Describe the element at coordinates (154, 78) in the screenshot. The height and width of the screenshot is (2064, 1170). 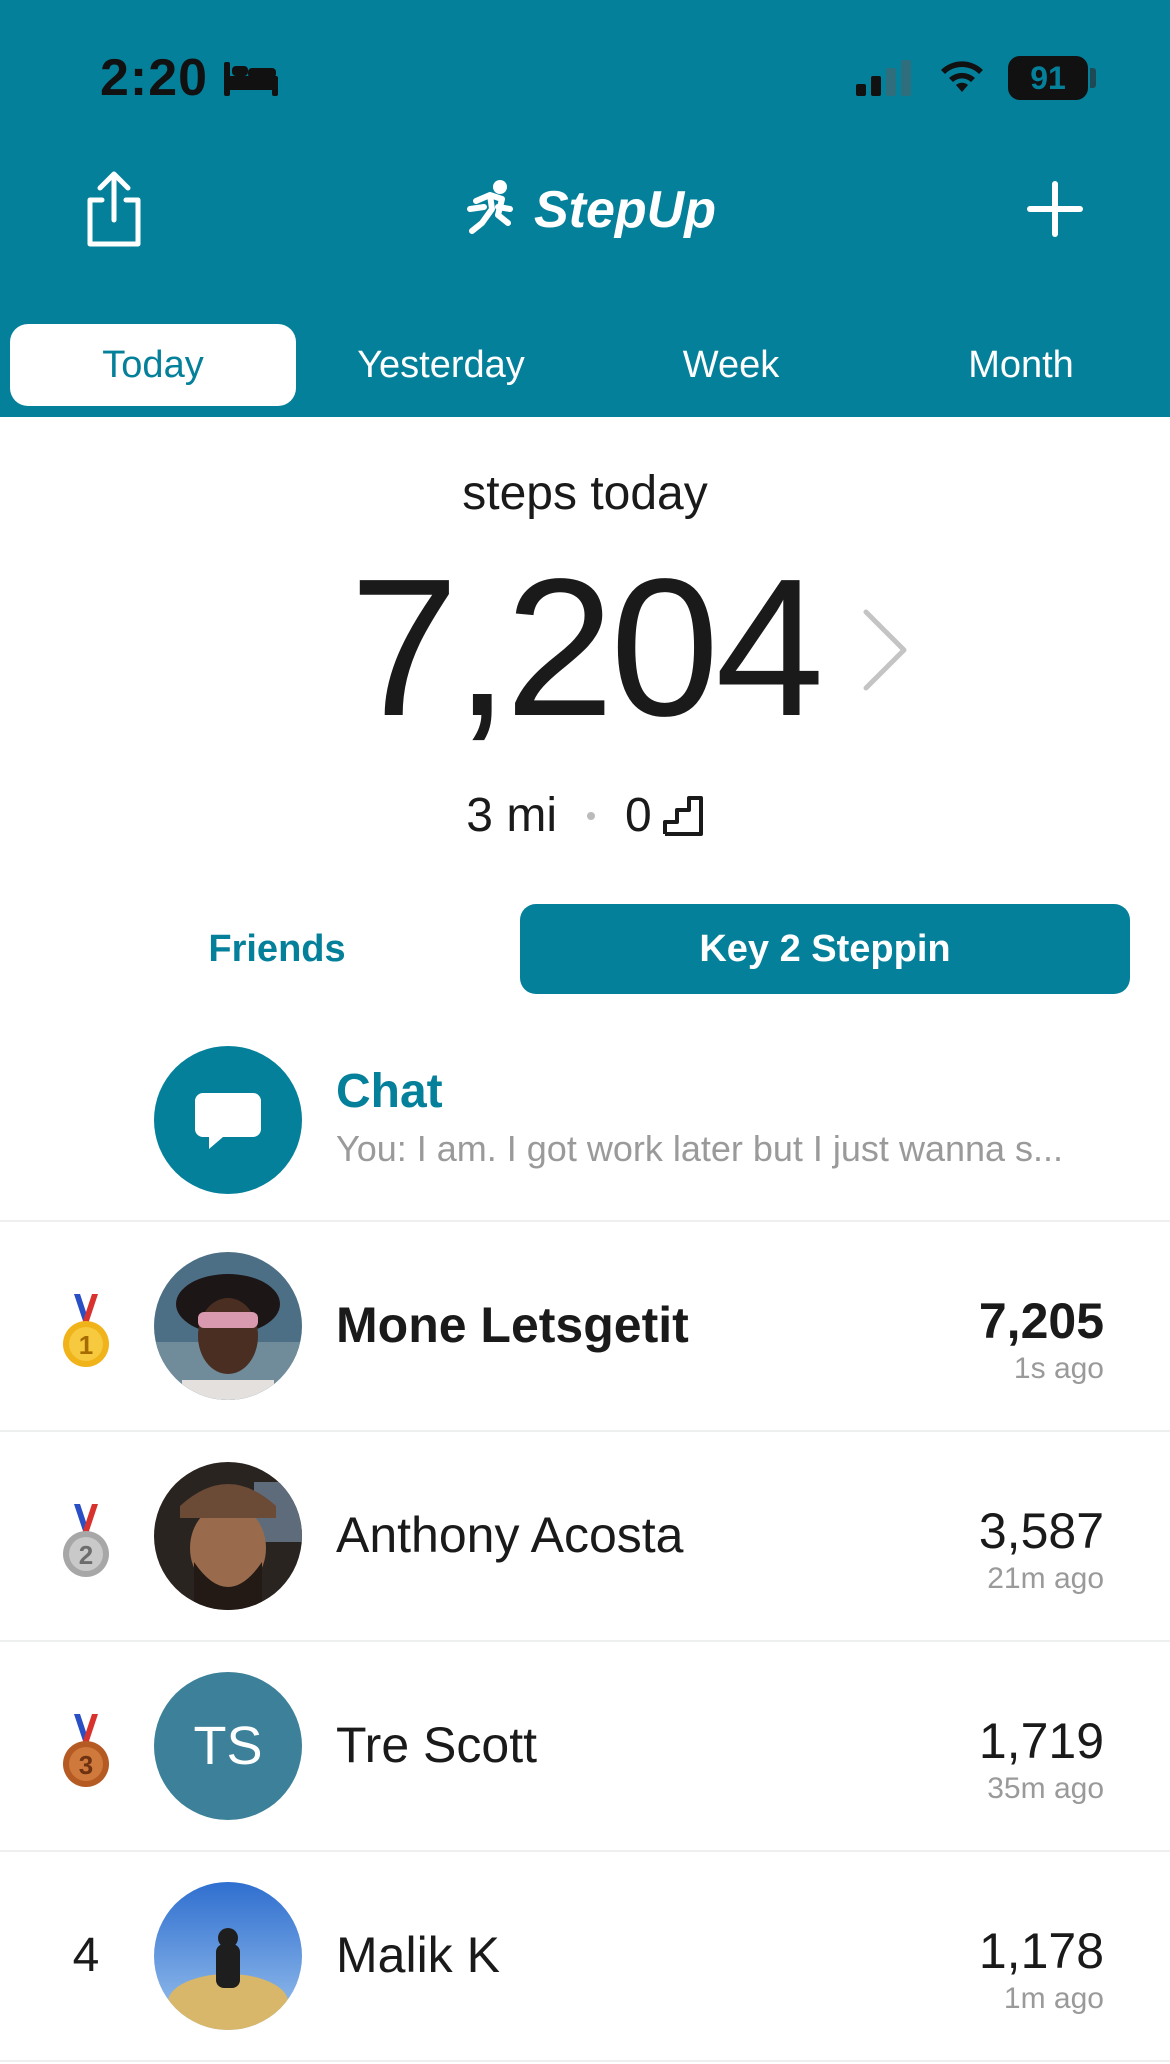
I see `status-time: 2:20` at that location.